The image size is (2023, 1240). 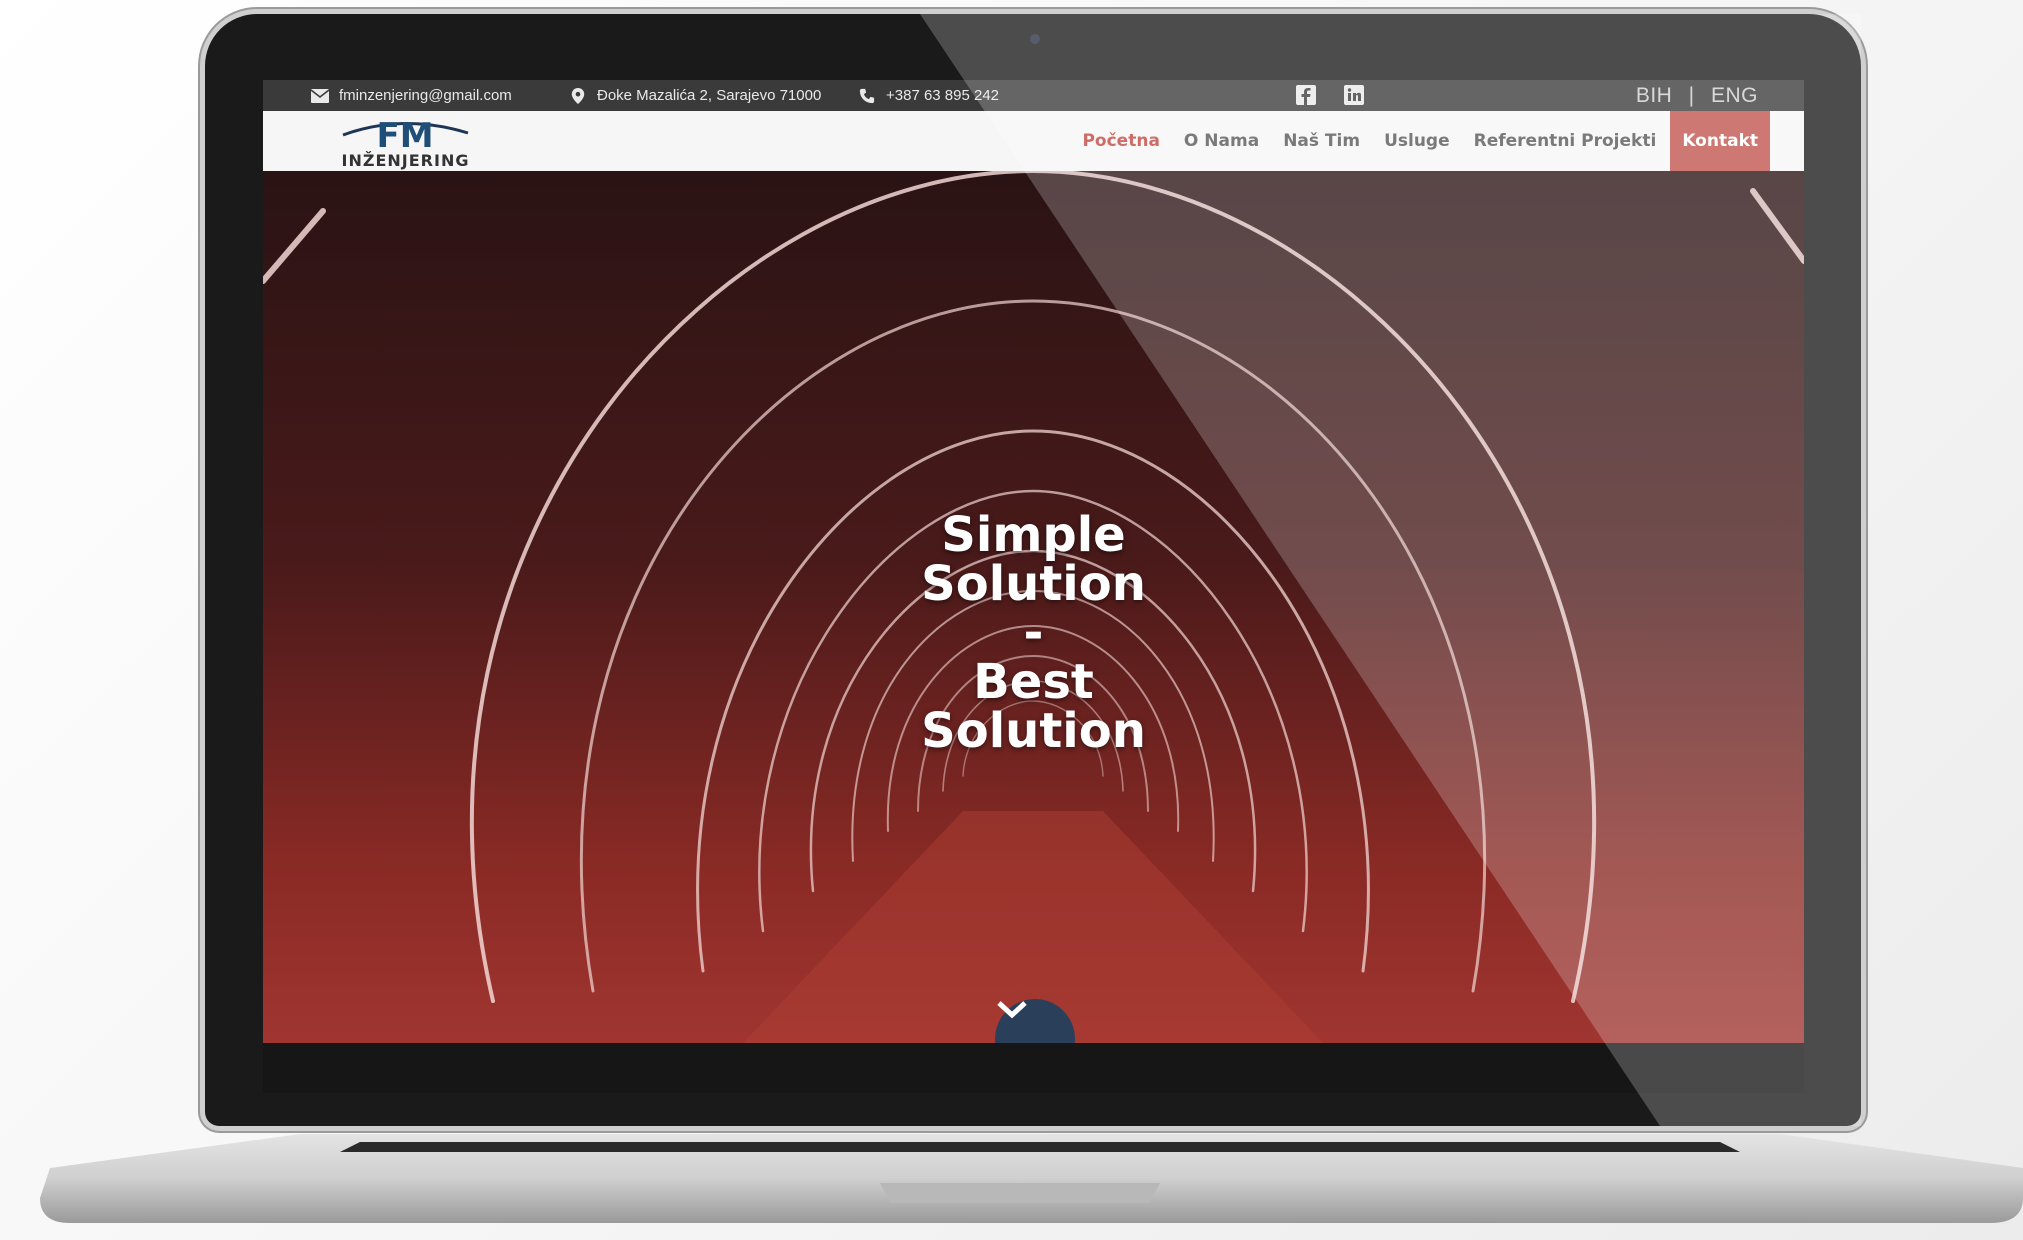 I want to click on logo-mark: FM, so click(x=404, y=134).